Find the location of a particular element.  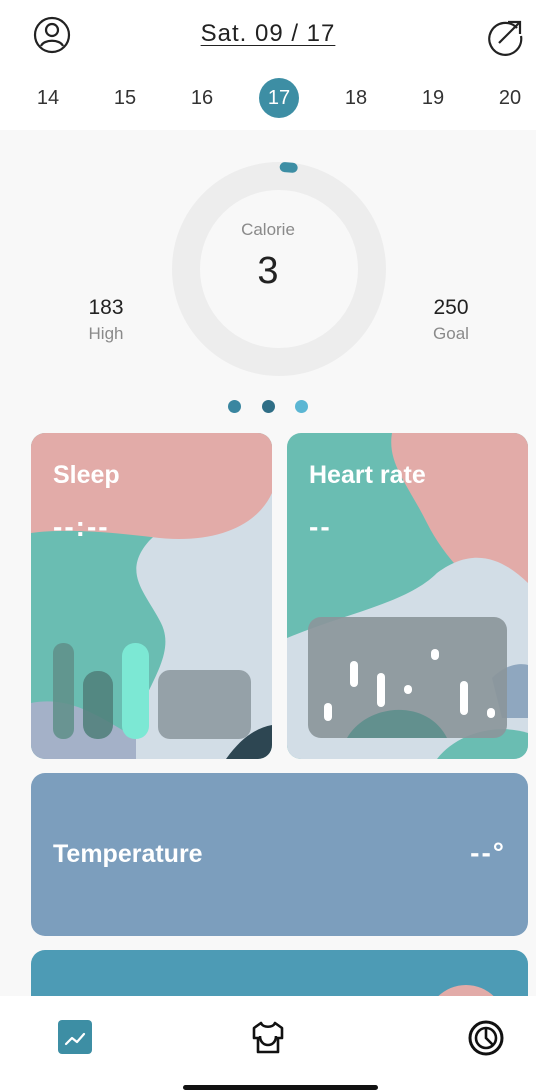

temperature-title: Temperature is located at coordinates (128, 854).